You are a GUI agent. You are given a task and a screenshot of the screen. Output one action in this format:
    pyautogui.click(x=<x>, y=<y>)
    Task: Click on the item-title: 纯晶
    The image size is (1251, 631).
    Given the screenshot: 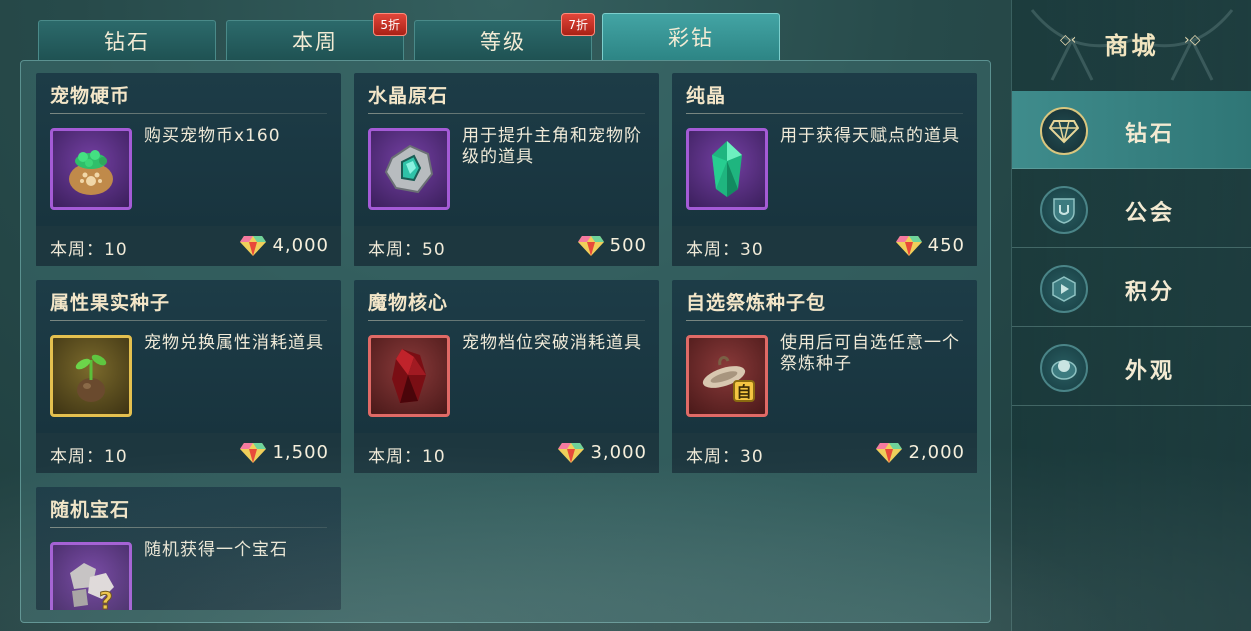 What is the action you would take?
    pyautogui.click(x=706, y=96)
    